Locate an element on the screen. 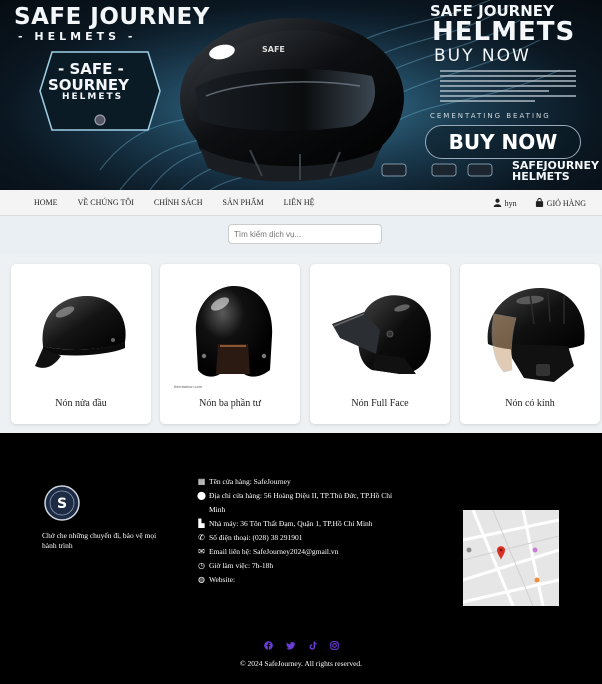 The width and height of the screenshot is (602, 684). info-text: Website: is located at coordinates (222, 579).